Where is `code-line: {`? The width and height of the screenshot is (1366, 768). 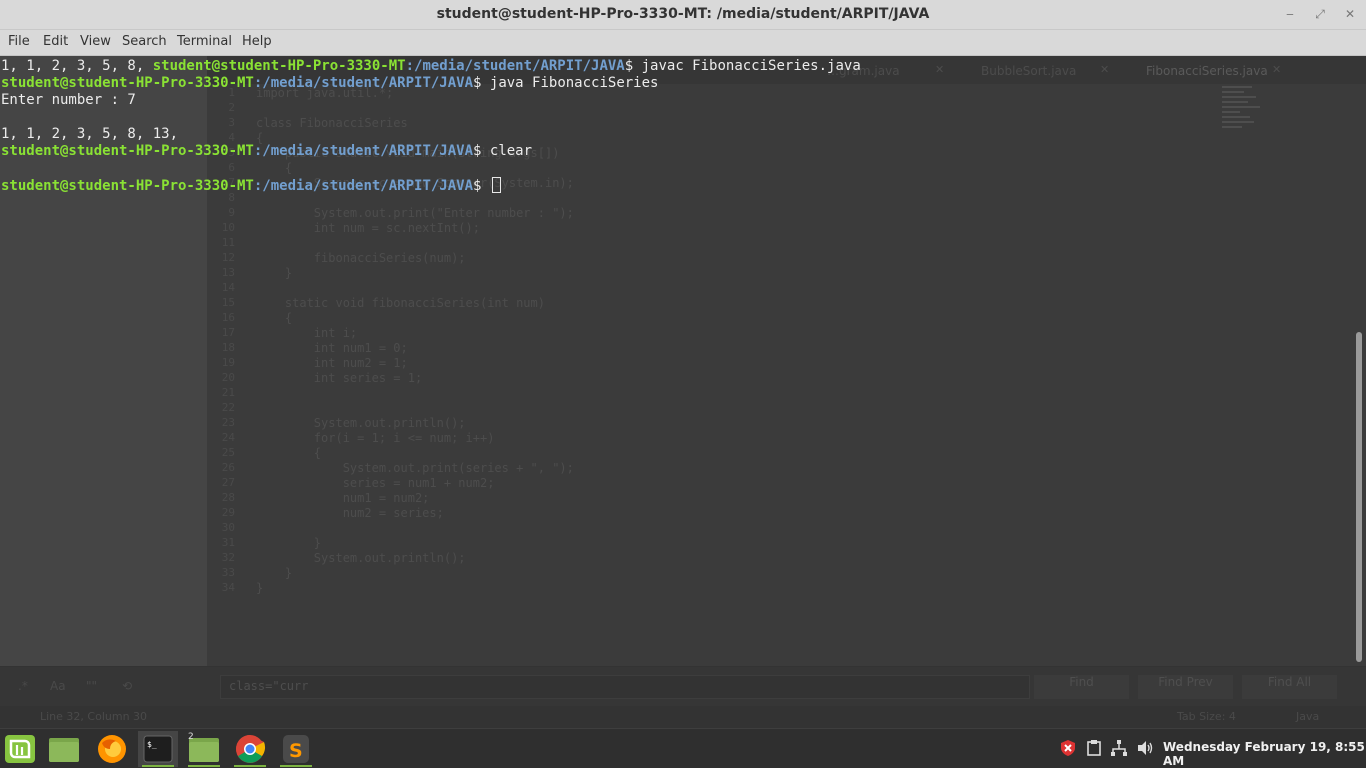
code-line: { is located at coordinates (274, 318).